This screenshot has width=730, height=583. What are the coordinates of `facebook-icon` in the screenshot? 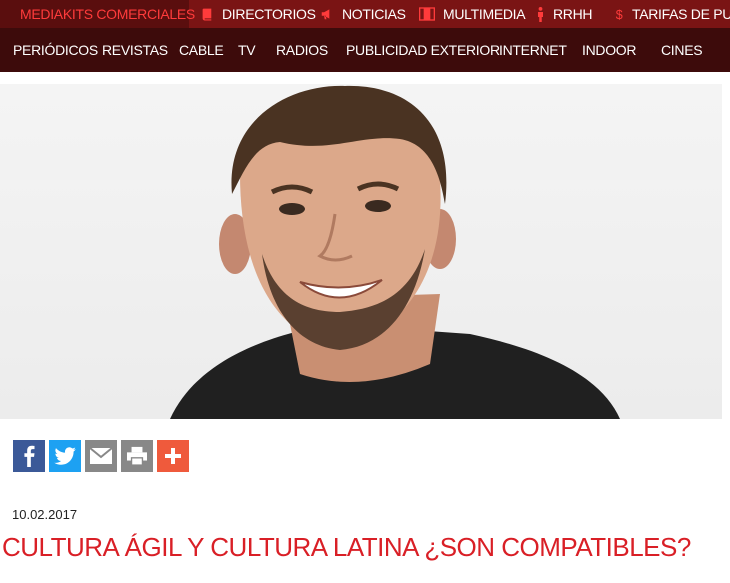 It's located at (29, 456).